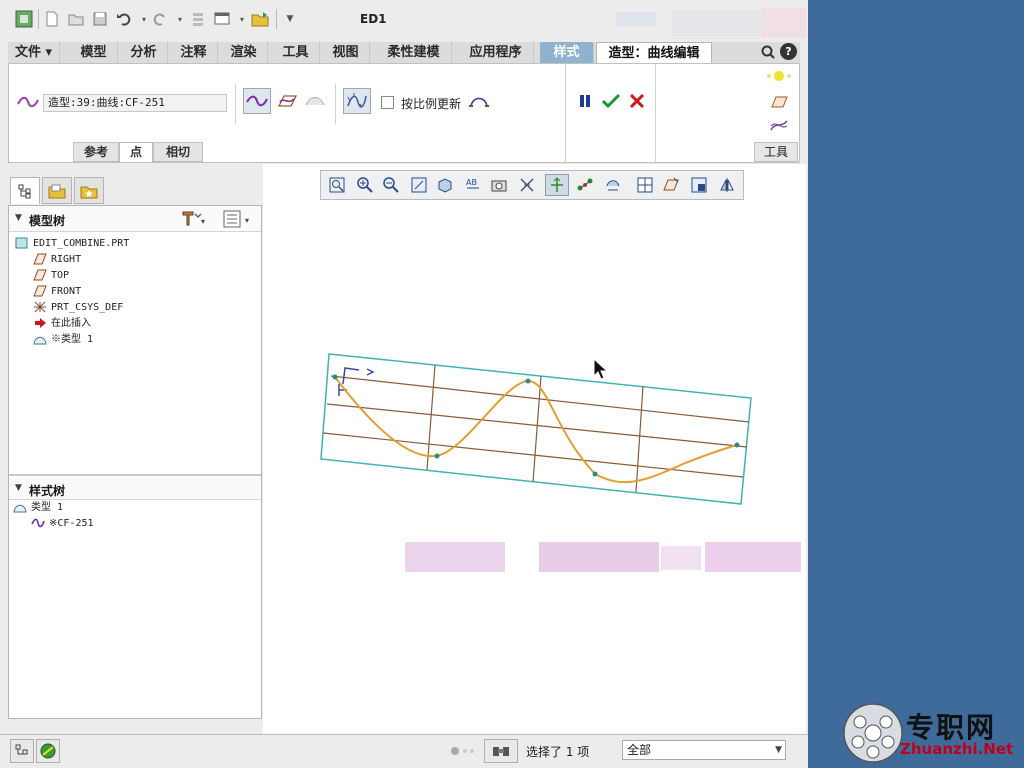 This screenshot has height=768, width=1024. I want to click on display-style-icon, so click(445, 185).